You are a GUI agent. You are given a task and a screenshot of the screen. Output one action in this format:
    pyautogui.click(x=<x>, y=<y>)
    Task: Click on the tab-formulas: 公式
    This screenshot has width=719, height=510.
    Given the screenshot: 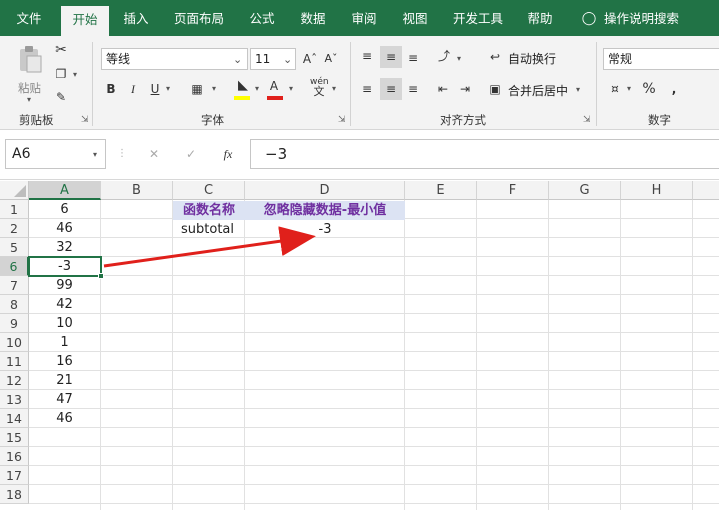 What is the action you would take?
    pyautogui.click(x=262, y=18)
    